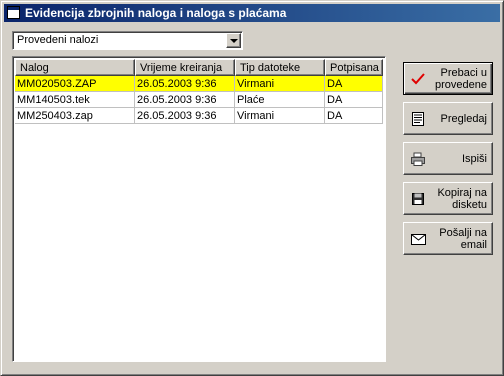 This screenshot has height=376, width=504. I want to click on ispisi-button: Ispiši, so click(448, 158).